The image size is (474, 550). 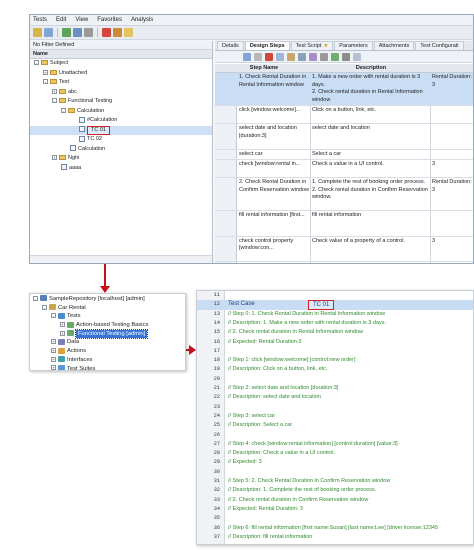 I want to click on tree-folder: - Functional Testing, so click(x=121, y=102).